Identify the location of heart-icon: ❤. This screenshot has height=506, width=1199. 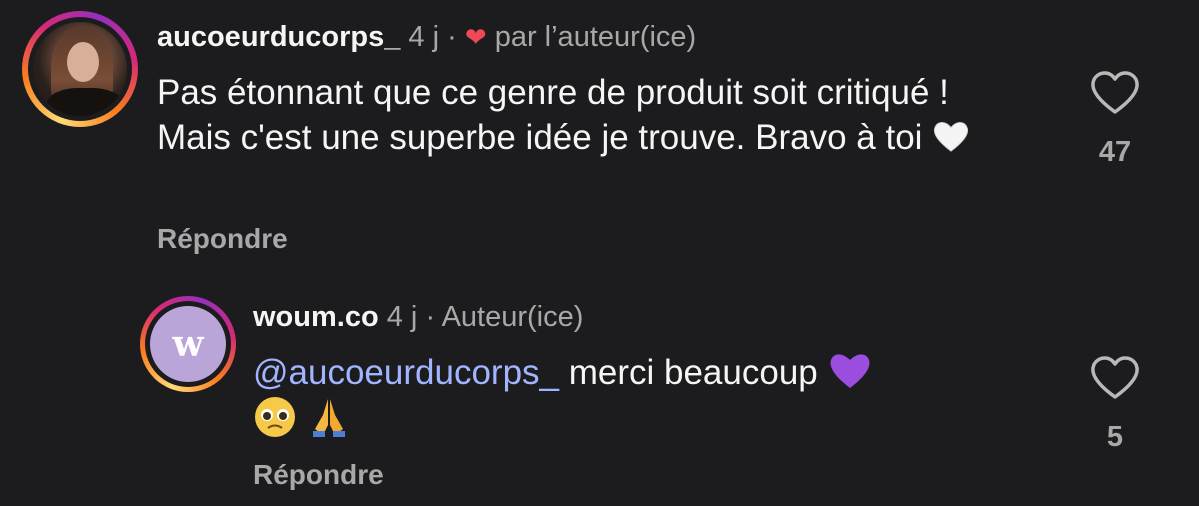
(475, 37).